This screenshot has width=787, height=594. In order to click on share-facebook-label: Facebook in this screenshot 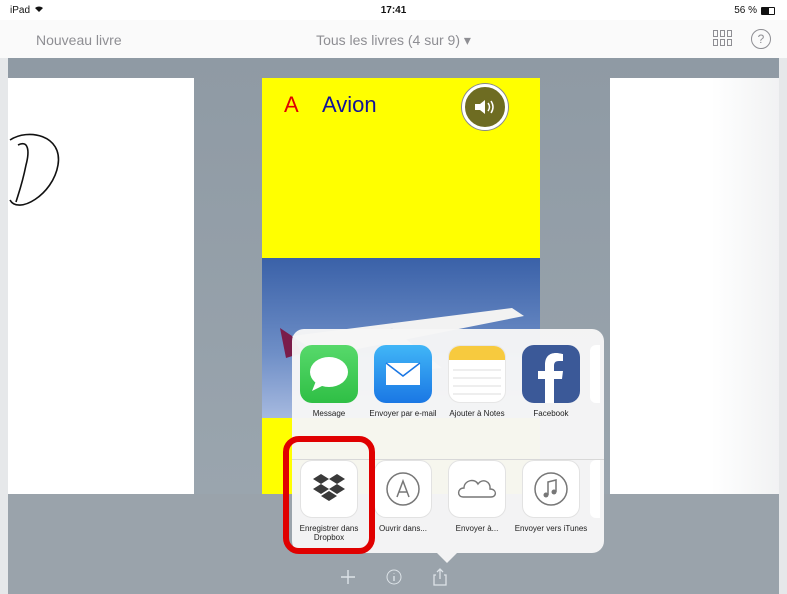, I will do `click(551, 413)`.